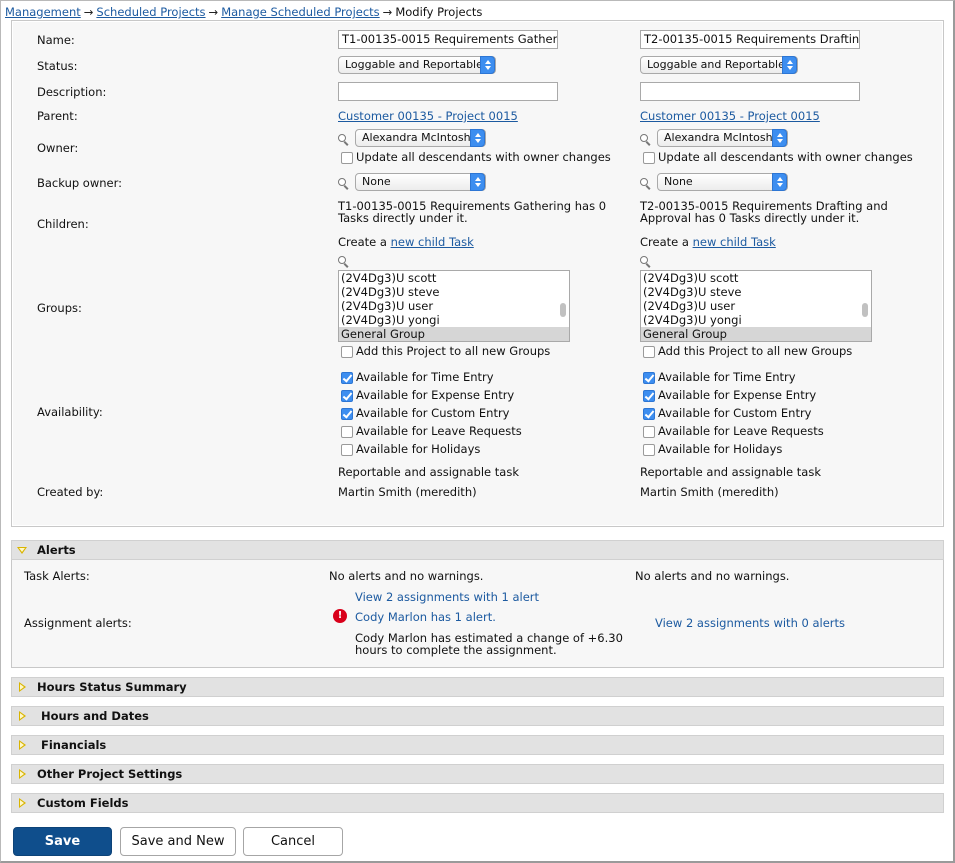 This screenshot has height=863, width=955. Describe the element at coordinates (477, 803) in the screenshot. I see `section-custom-fields: Custom Fields` at that location.